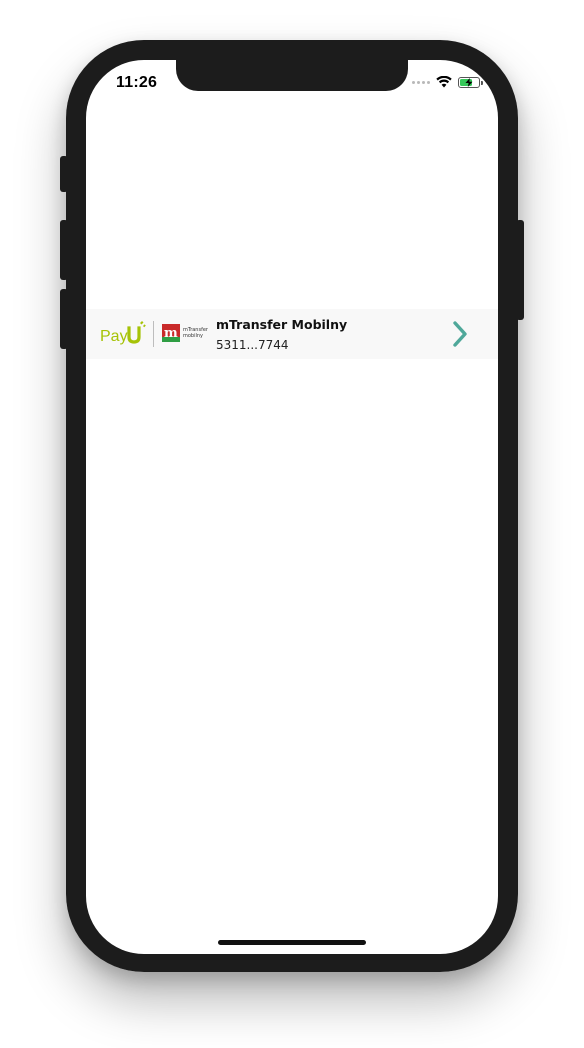 Image resolution: width=584 pixels, height=1048 pixels. Describe the element at coordinates (171, 333) in the screenshot. I see `svg-text: m` at that location.